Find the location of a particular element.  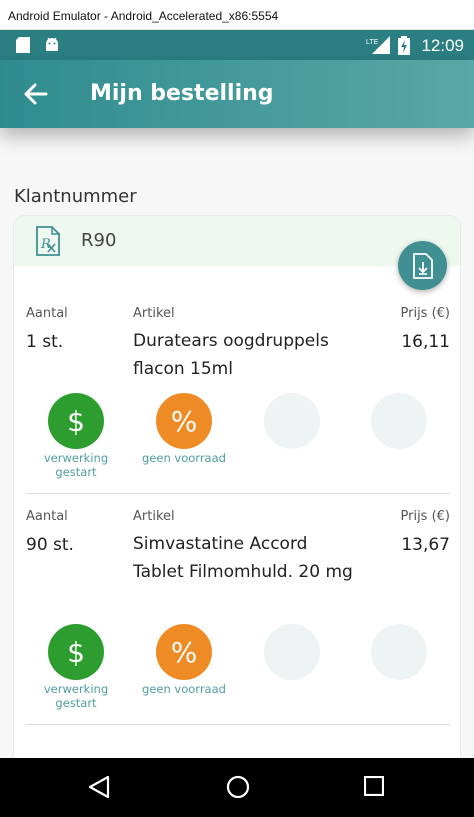

android-icon is located at coordinates (52, 44).